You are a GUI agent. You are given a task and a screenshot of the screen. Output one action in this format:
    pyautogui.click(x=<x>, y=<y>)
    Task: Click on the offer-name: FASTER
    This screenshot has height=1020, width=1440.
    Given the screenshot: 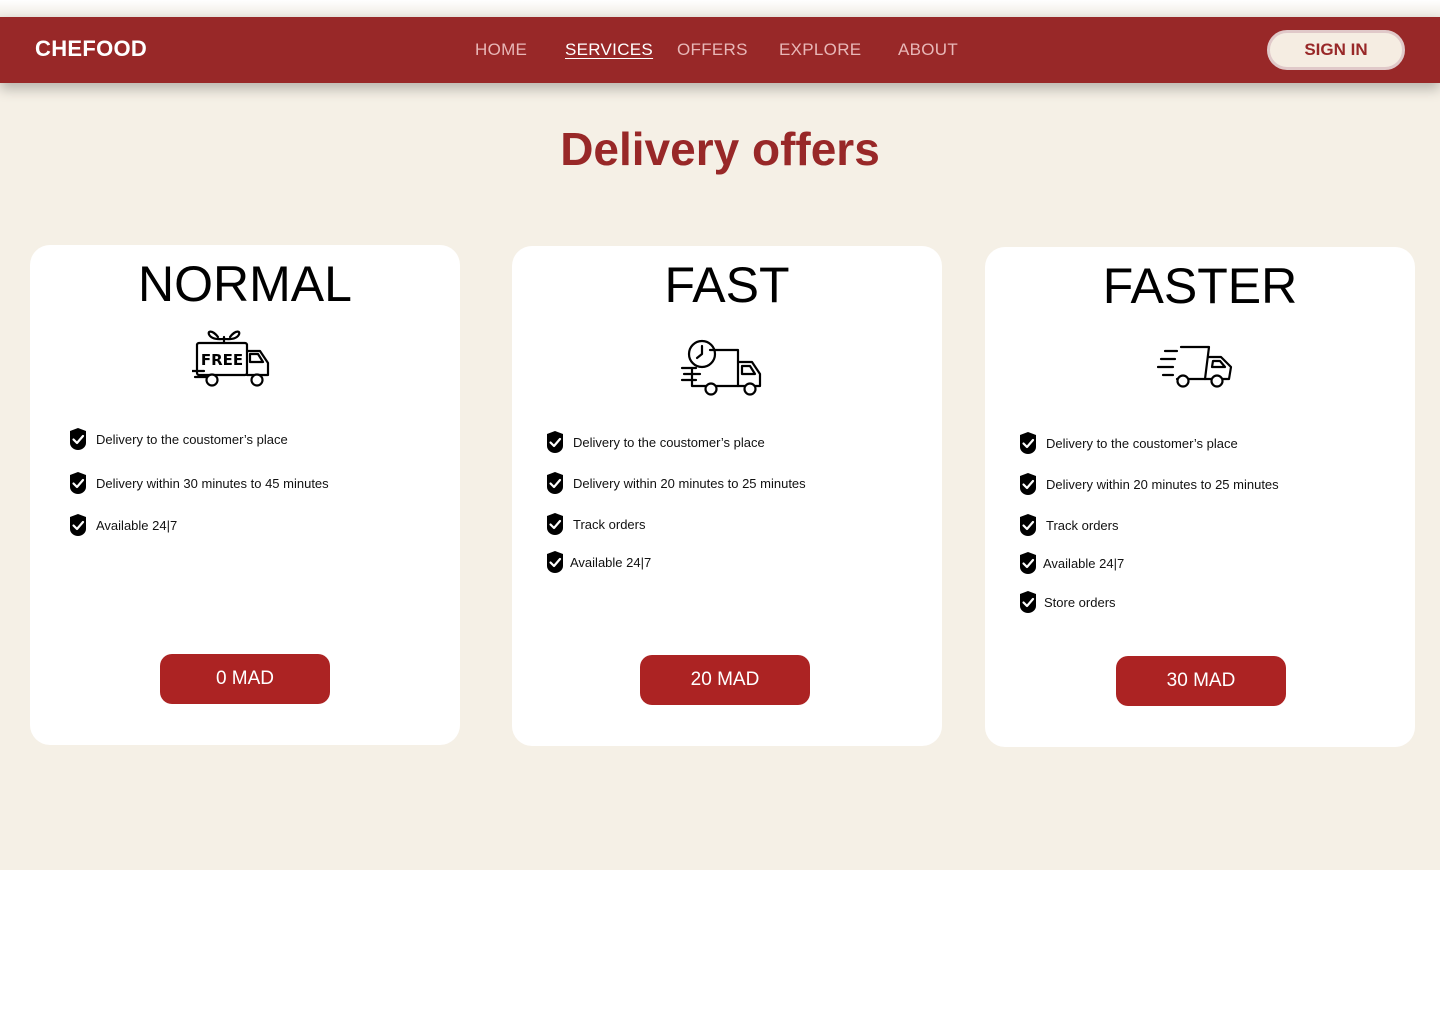 What is the action you would take?
    pyautogui.click(x=1200, y=286)
    